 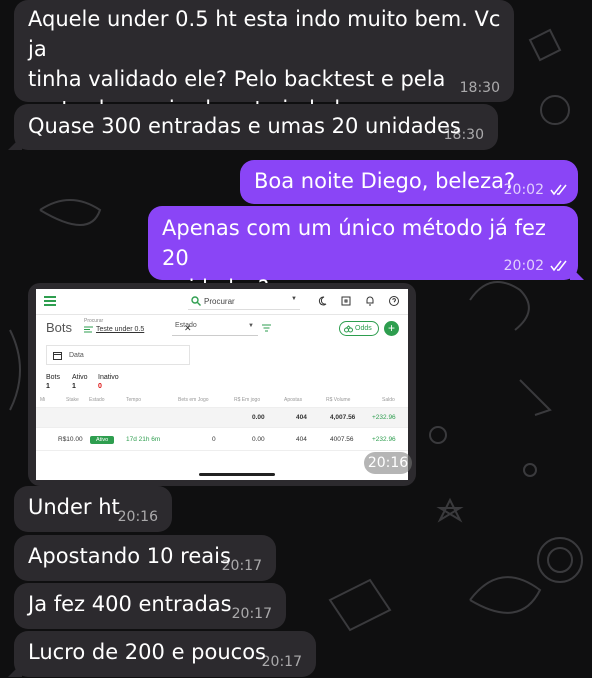 I want to click on cell-bets: 0, so click(x=214, y=439).